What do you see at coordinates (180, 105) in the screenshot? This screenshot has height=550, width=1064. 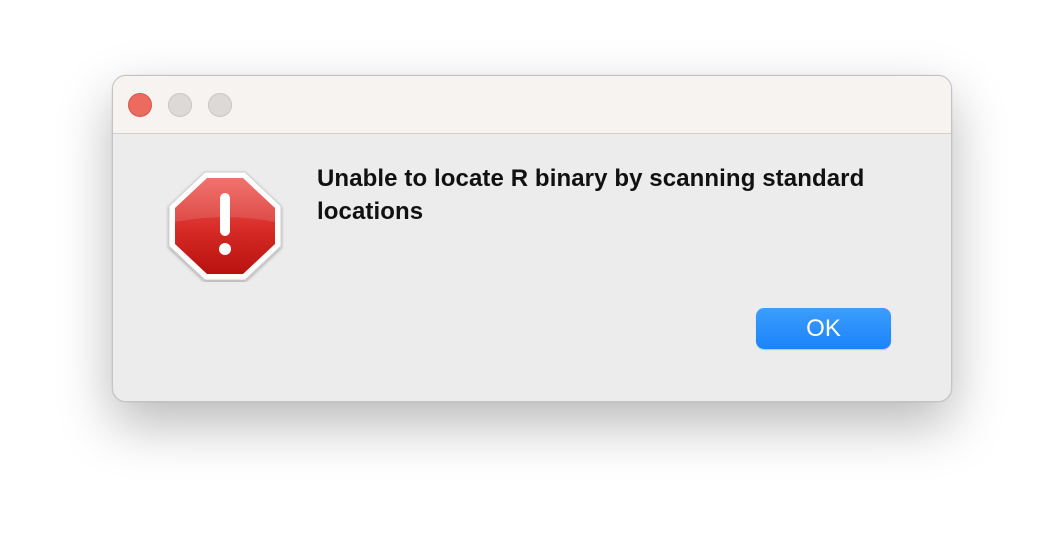 I see `minimize-window-button` at bounding box center [180, 105].